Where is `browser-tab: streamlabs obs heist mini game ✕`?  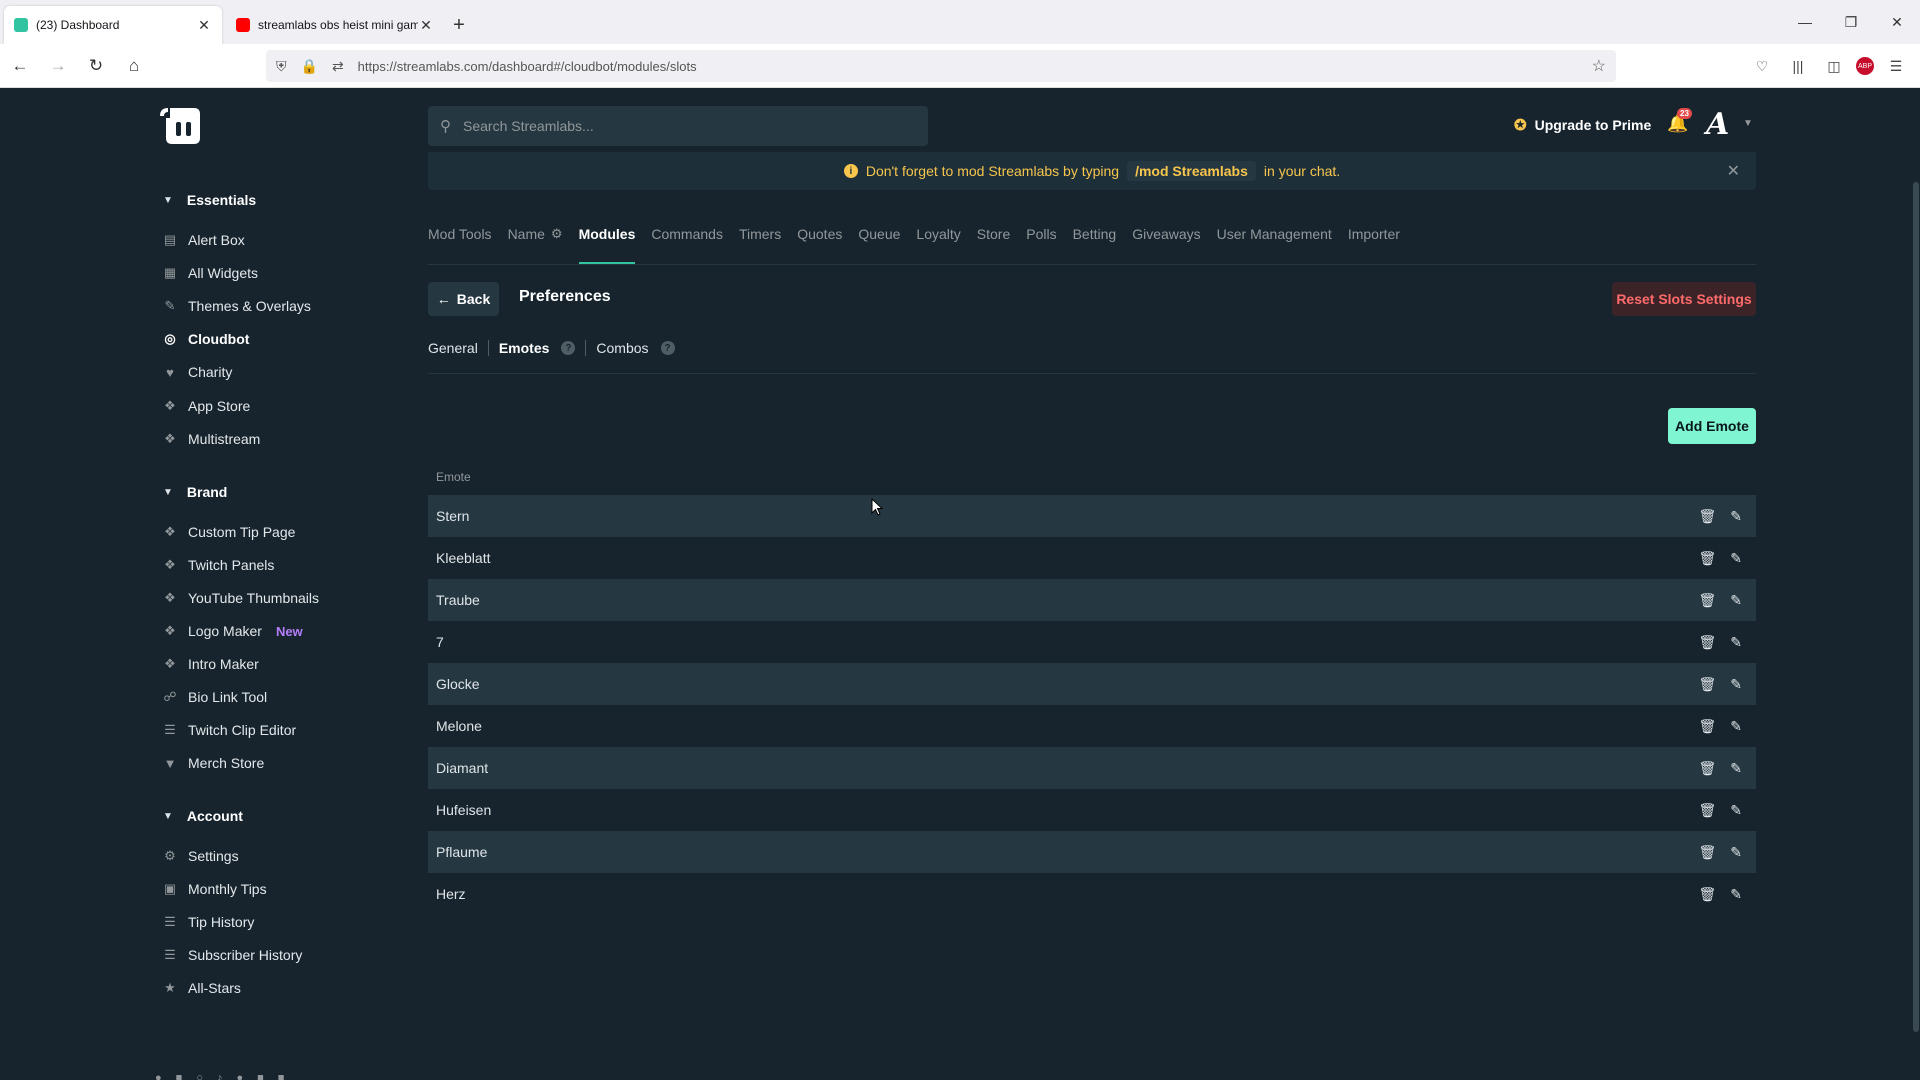 browser-tab: streamlabs obs heist mini game ✕ is located at coordinates (335, 25).